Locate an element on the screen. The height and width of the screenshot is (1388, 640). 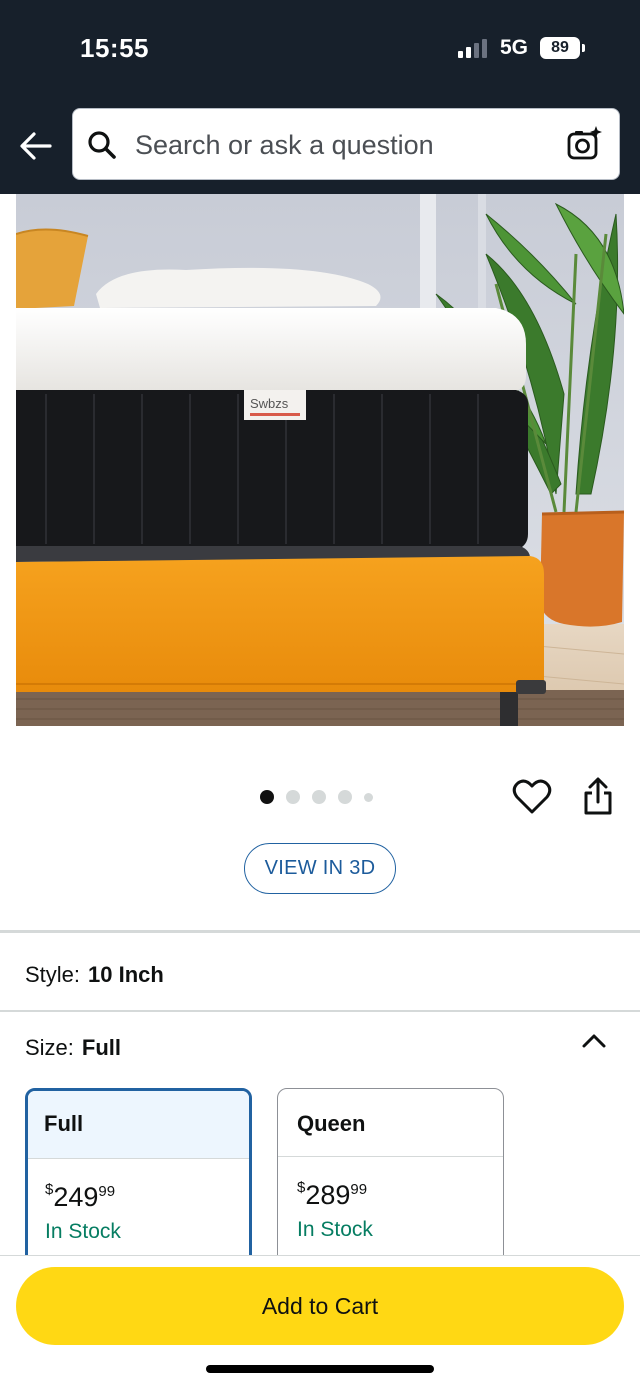
bottom-action-bar: Add to Cart is located at coordinates (320, 1321).